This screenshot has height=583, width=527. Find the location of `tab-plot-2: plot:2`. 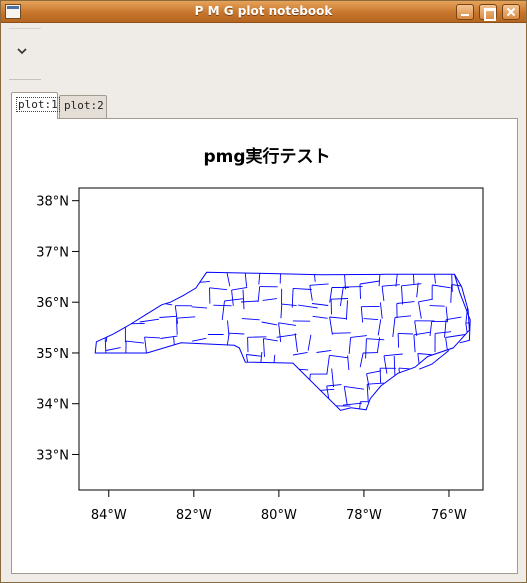

tab-plot-2: plot:2 is located at coordinates (83, 106).